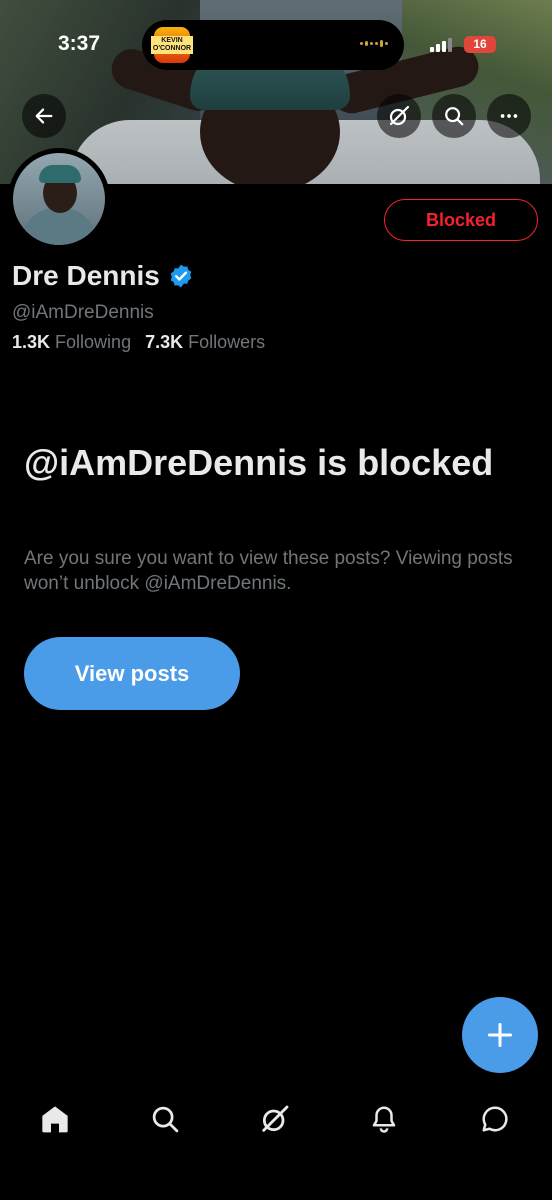 The height and width of the screenshot is (1200, 552). I want to click on arrow-left-icon, so click(44, 116).